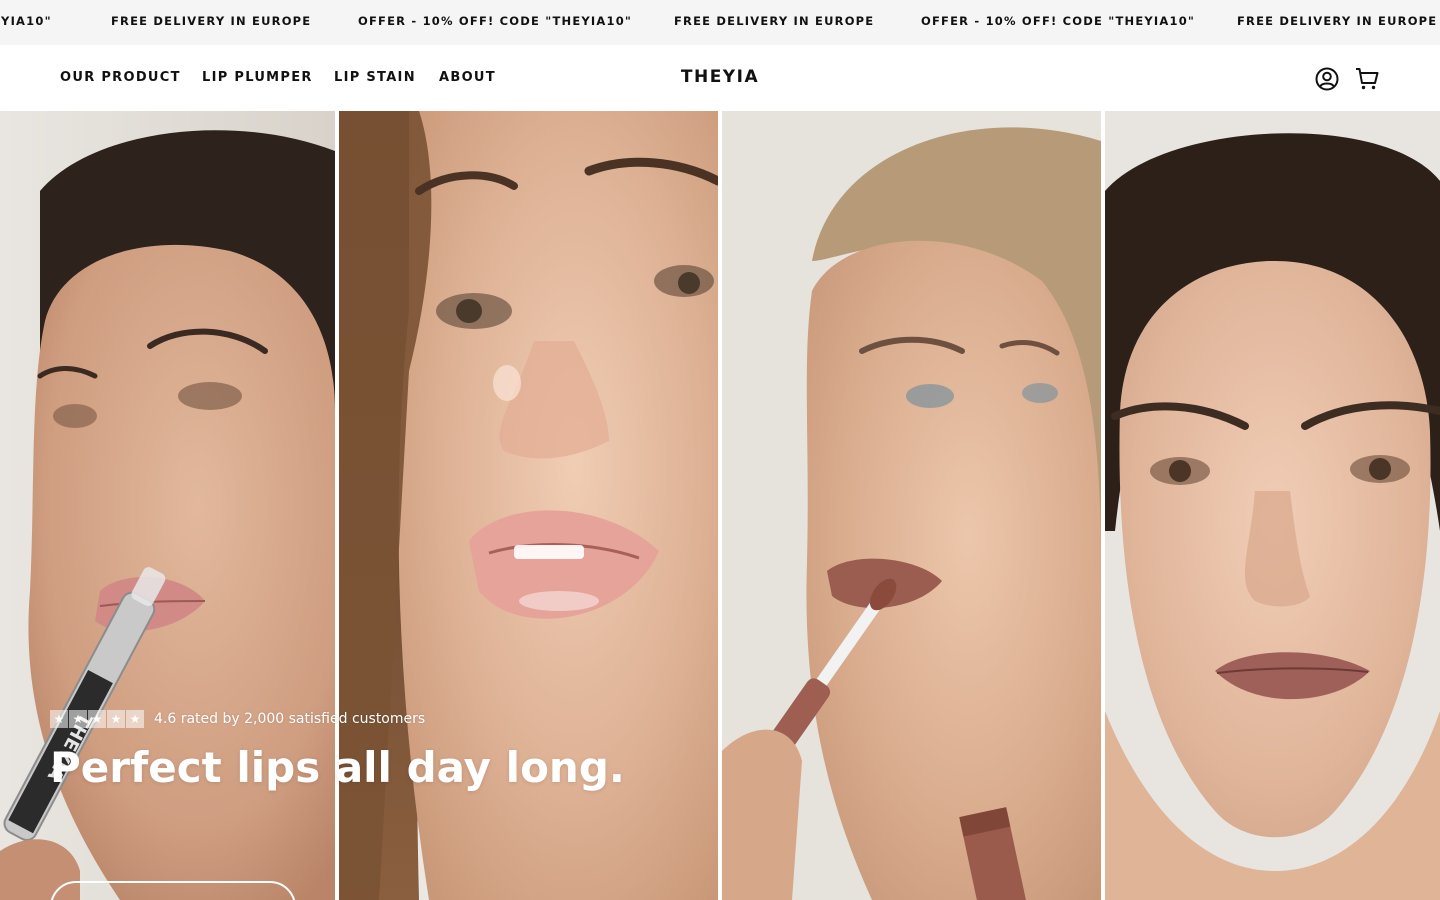 This screenshot has width=1440, height=900. What do you see at coordinates (290, 719) in the screenshot?
I see `rating-text: 4.6 rated by 2,000 satisfied customers` at bounding box center [290, 719].